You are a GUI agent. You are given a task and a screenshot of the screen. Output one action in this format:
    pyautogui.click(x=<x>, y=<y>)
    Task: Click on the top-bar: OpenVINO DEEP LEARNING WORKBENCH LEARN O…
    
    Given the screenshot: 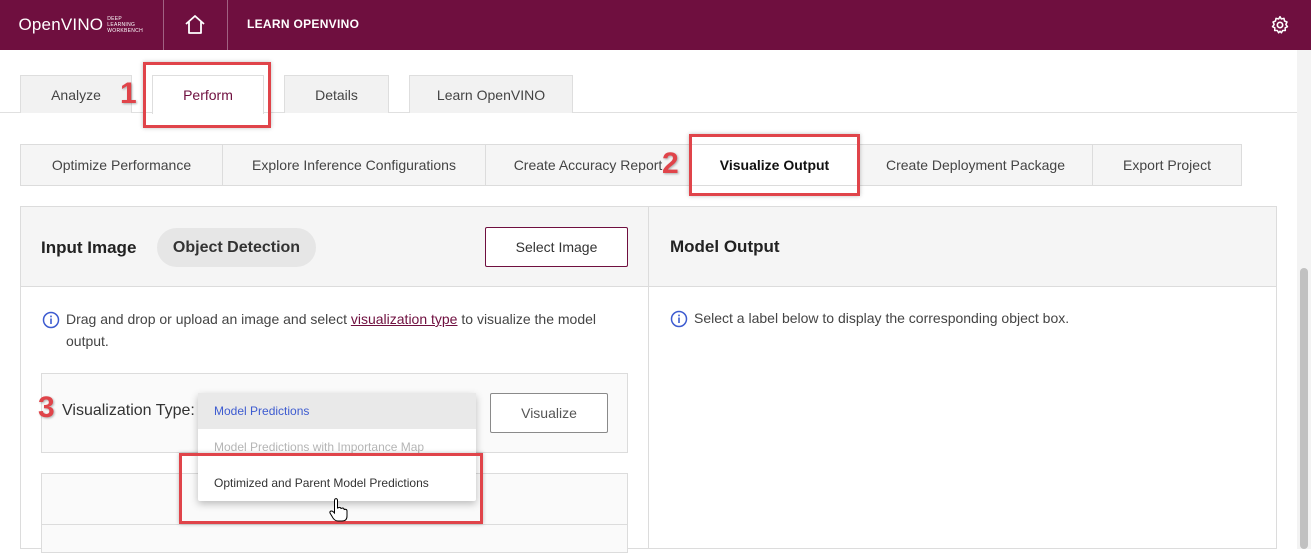 What is the action you would take?
    pyautogui.click(x=655, y=25)
    